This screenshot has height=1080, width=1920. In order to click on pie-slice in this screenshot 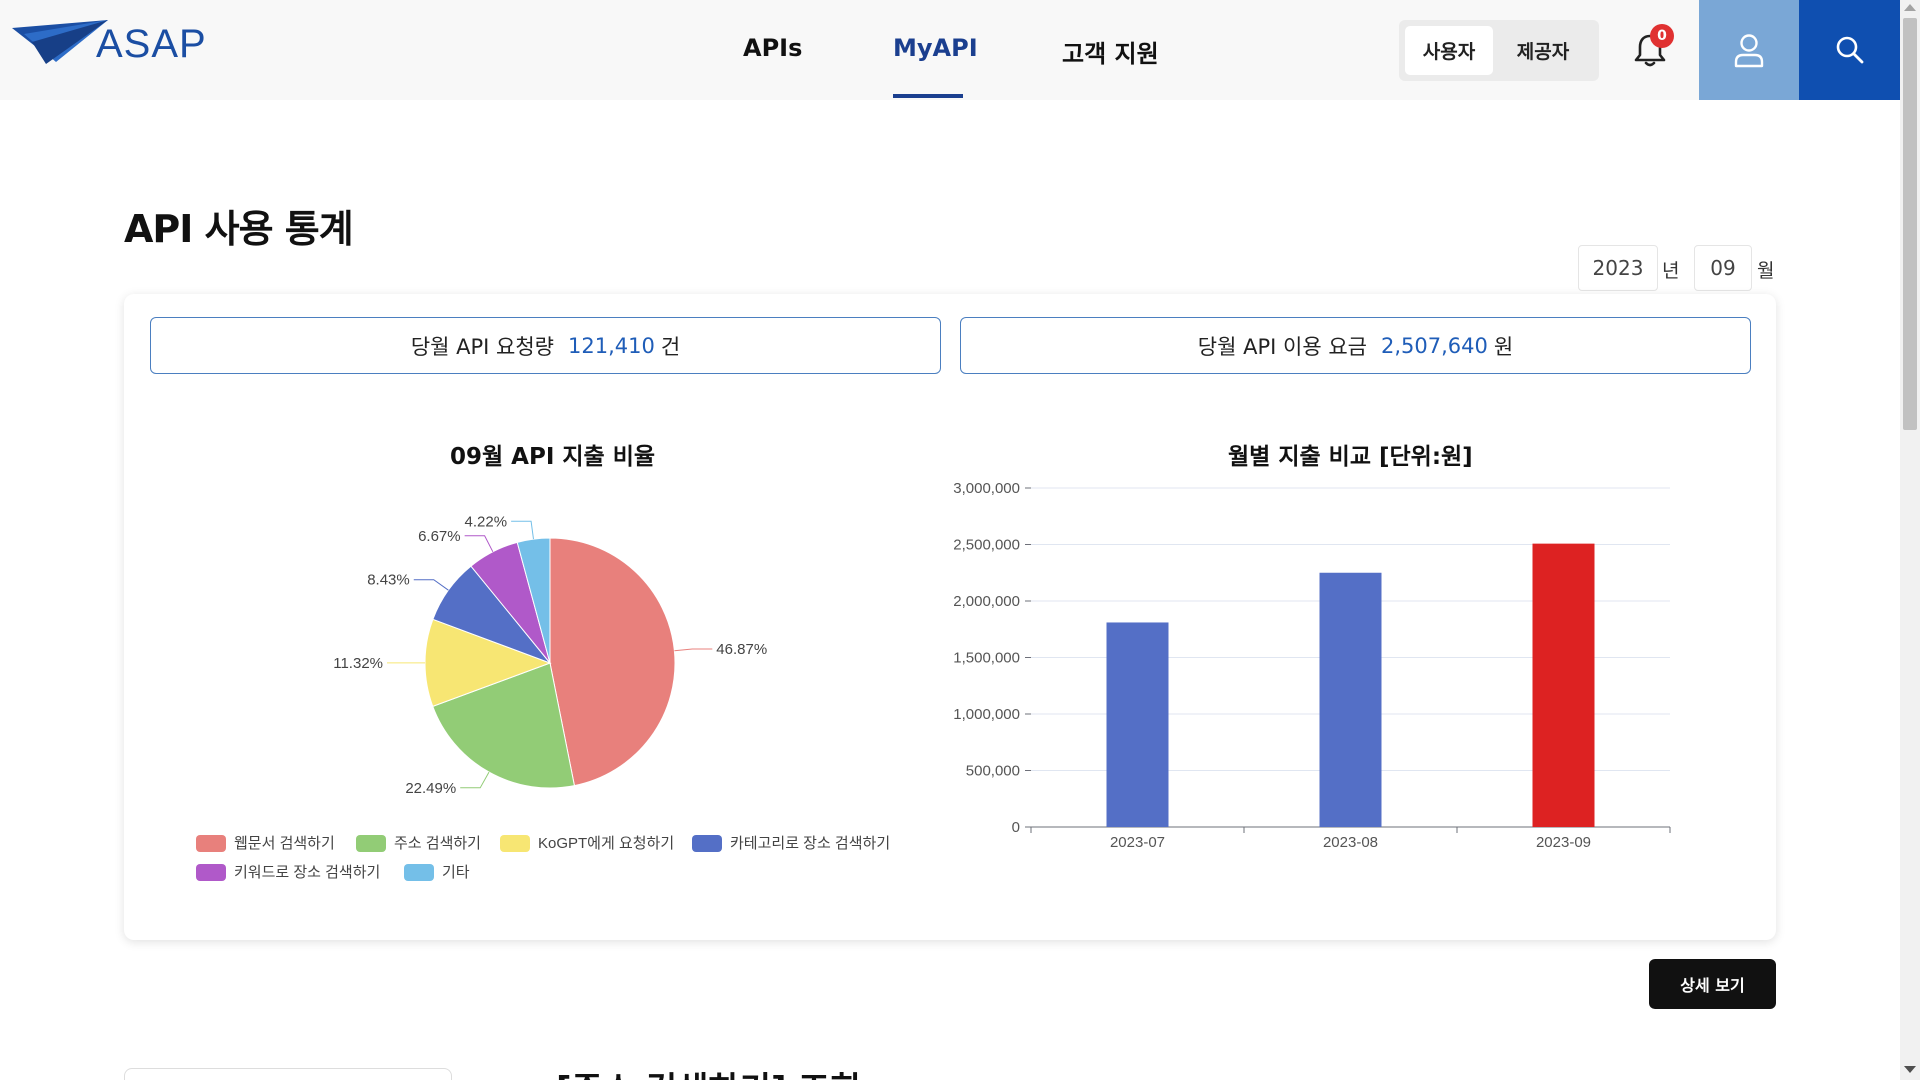, I will do `click(612, 662)`.